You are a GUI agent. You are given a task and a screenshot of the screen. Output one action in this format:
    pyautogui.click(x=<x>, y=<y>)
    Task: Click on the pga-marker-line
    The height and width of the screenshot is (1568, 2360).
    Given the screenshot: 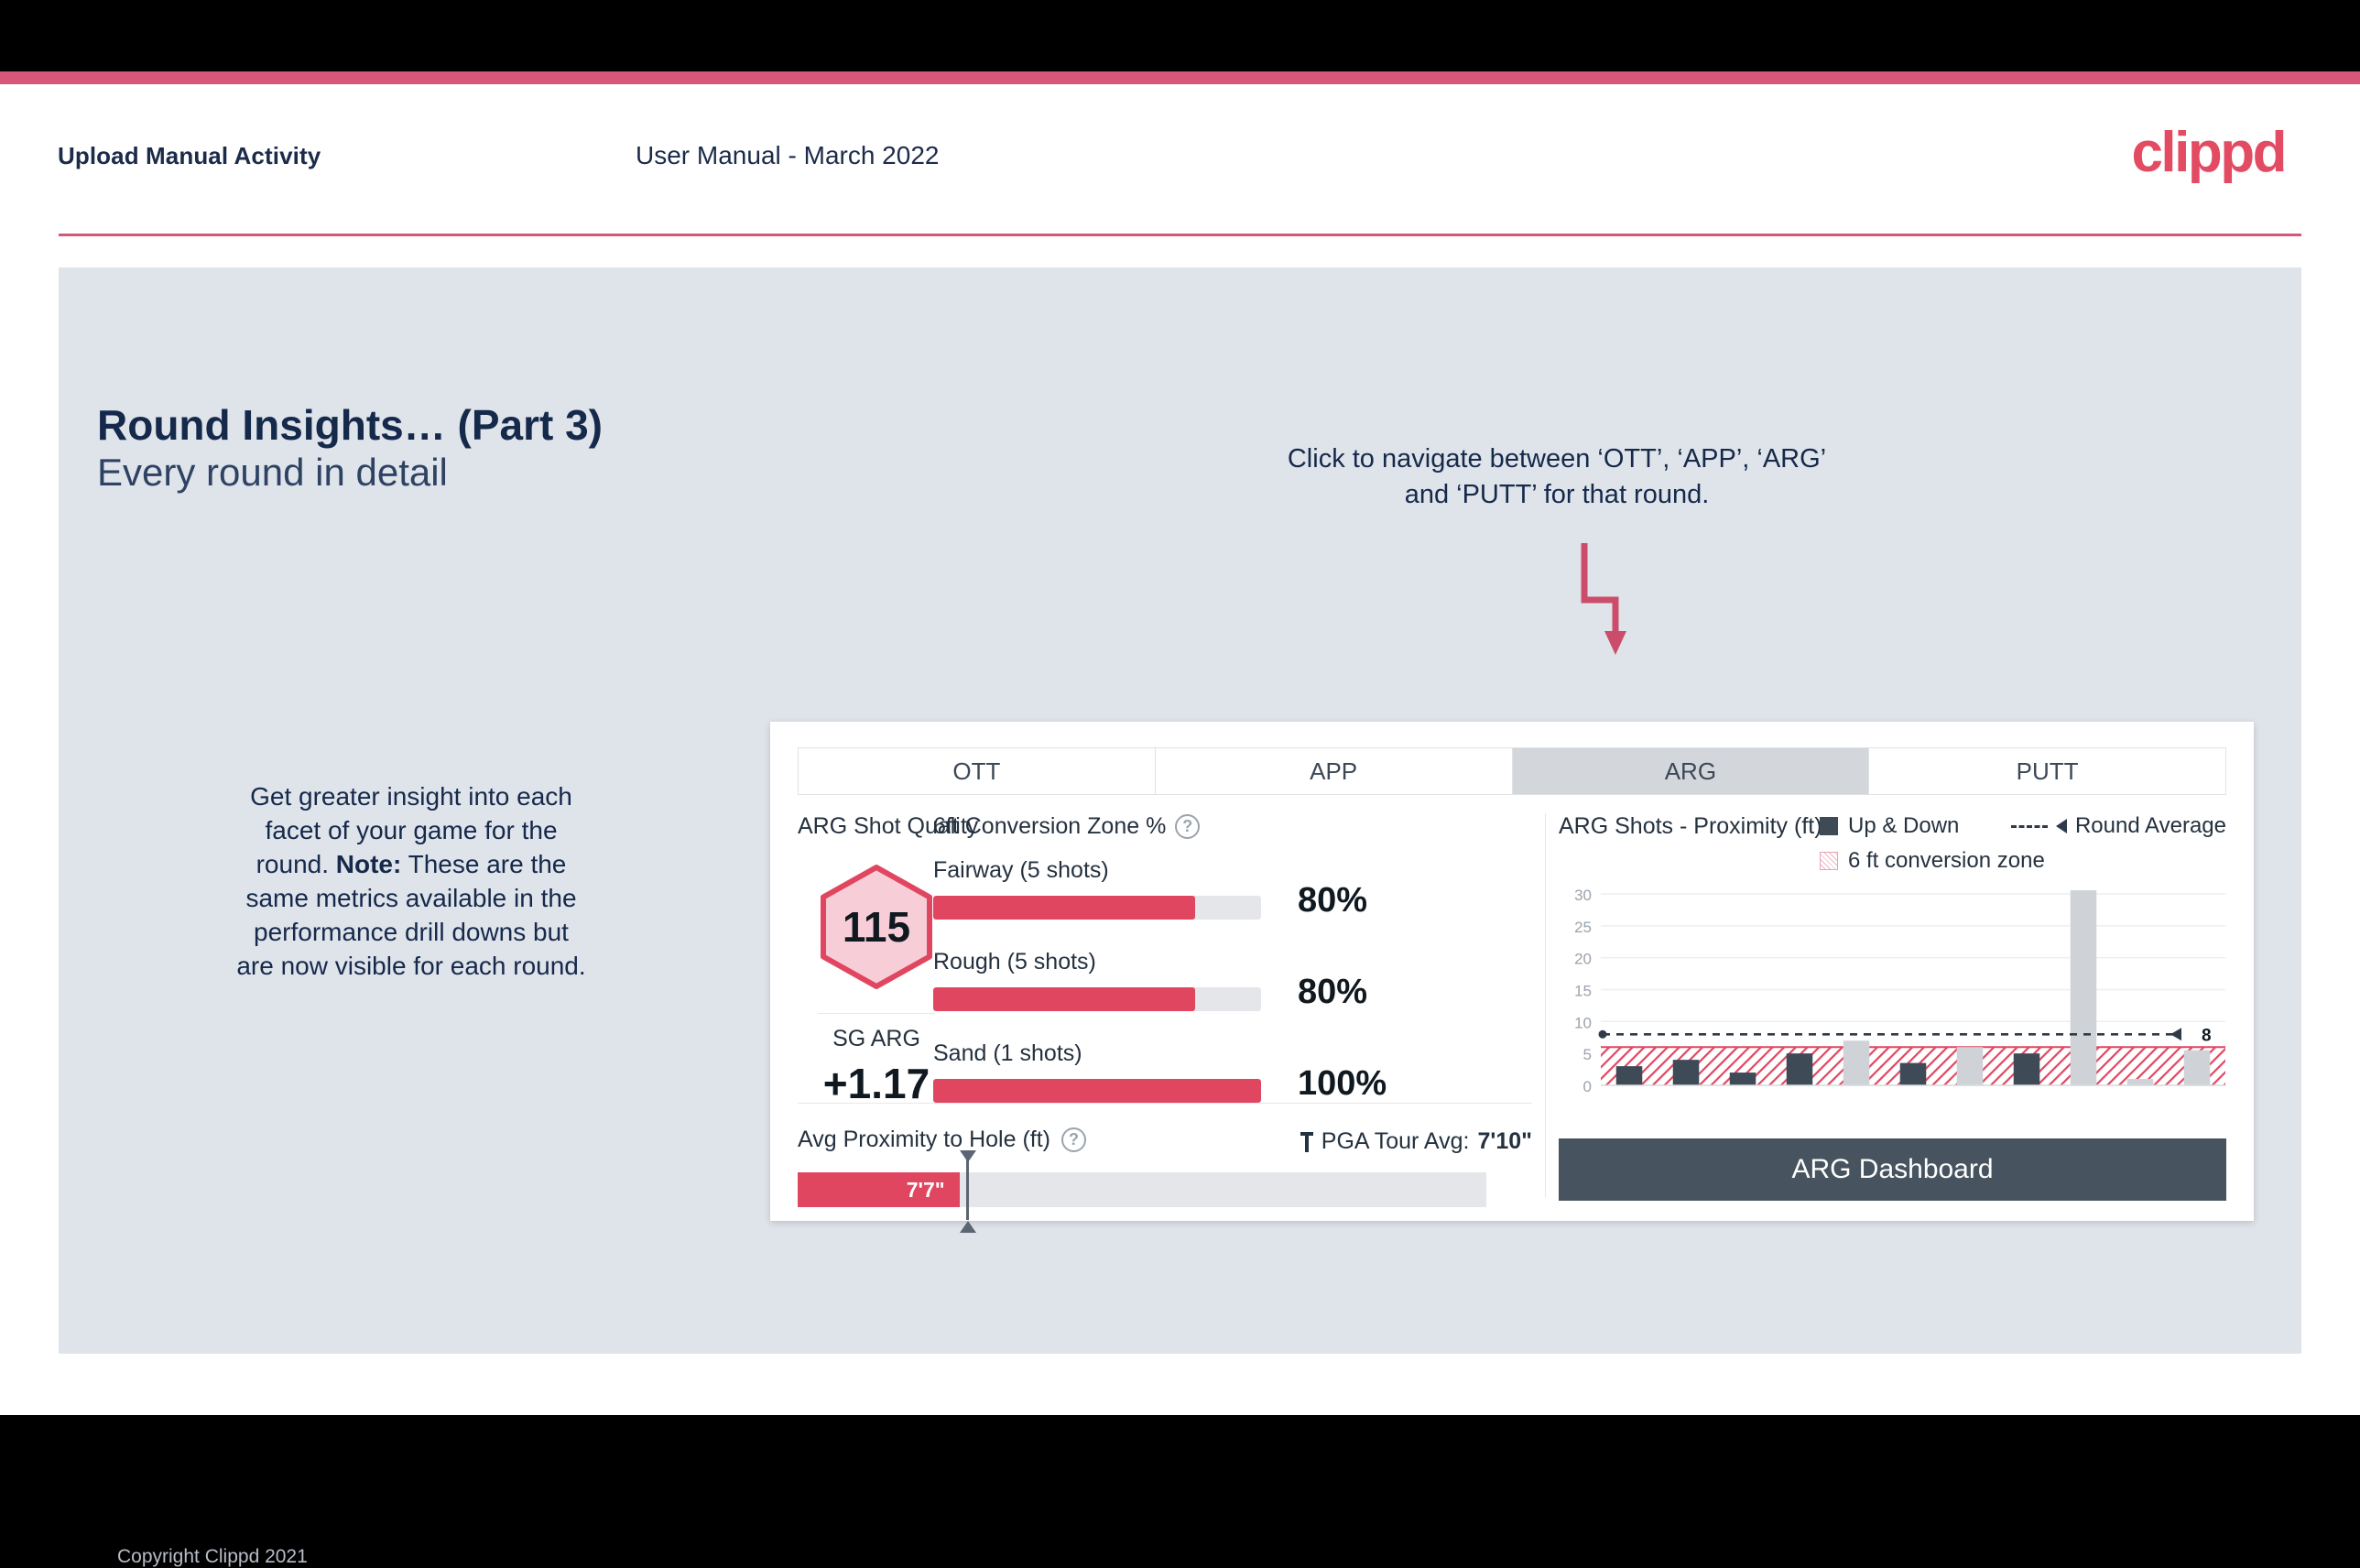 What is the action you would take?
    pyautogui.click(x=968, y=1190)
    